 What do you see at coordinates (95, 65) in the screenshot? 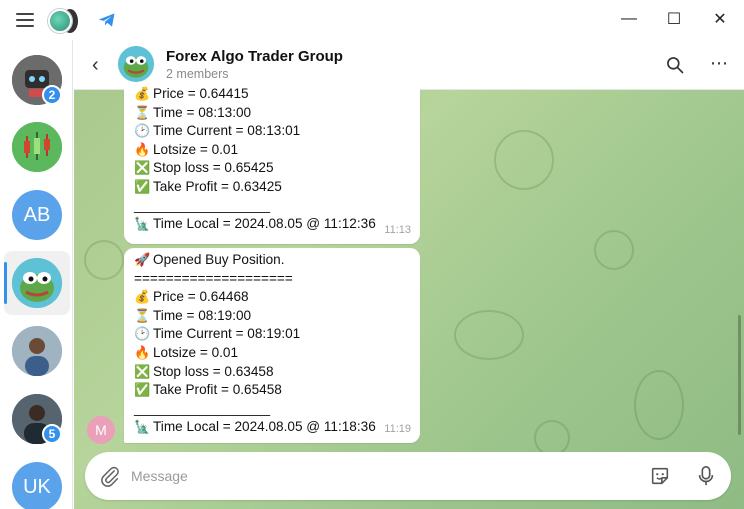
I see `back-arrow-icon: ‹` at bounding box center [95, 65].